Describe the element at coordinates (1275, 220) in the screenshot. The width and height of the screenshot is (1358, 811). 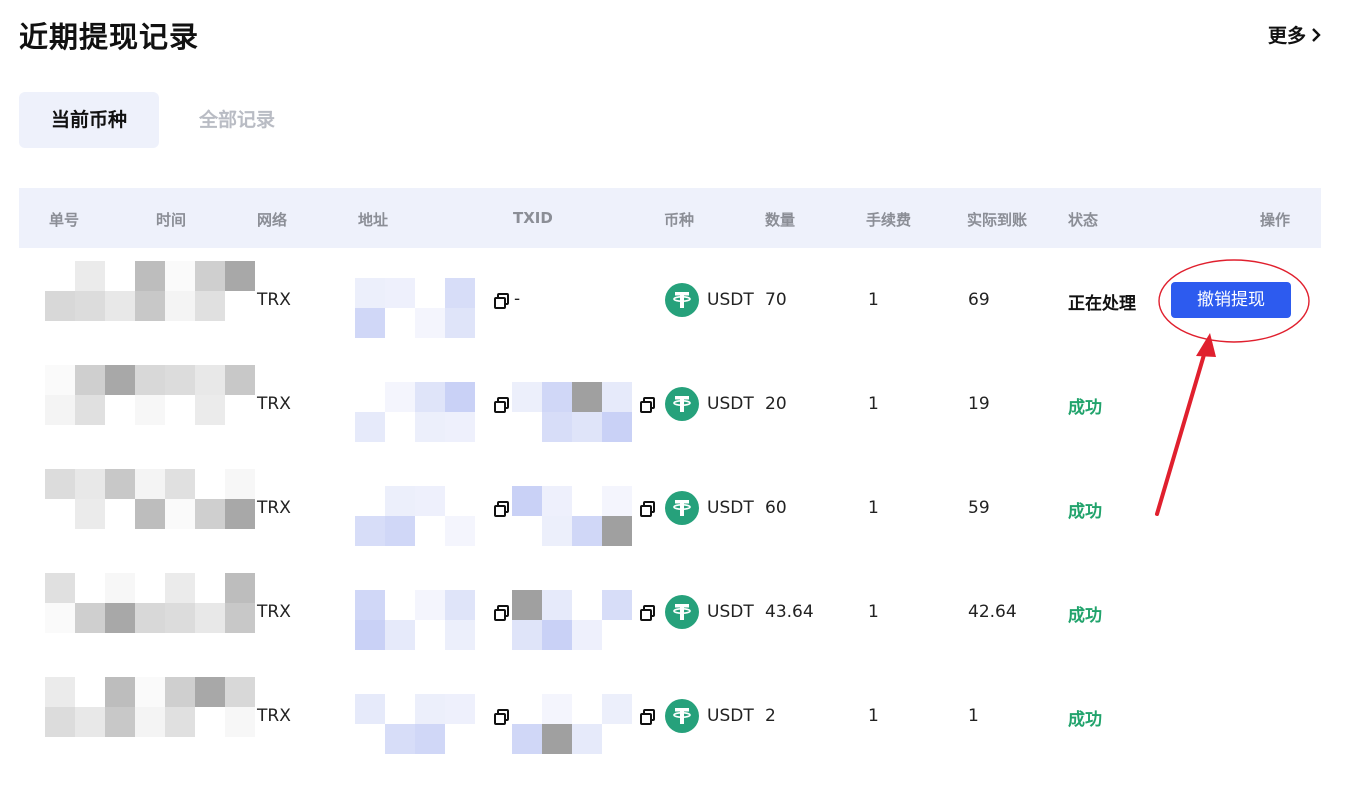
I see `col-action: 操作` at that location.